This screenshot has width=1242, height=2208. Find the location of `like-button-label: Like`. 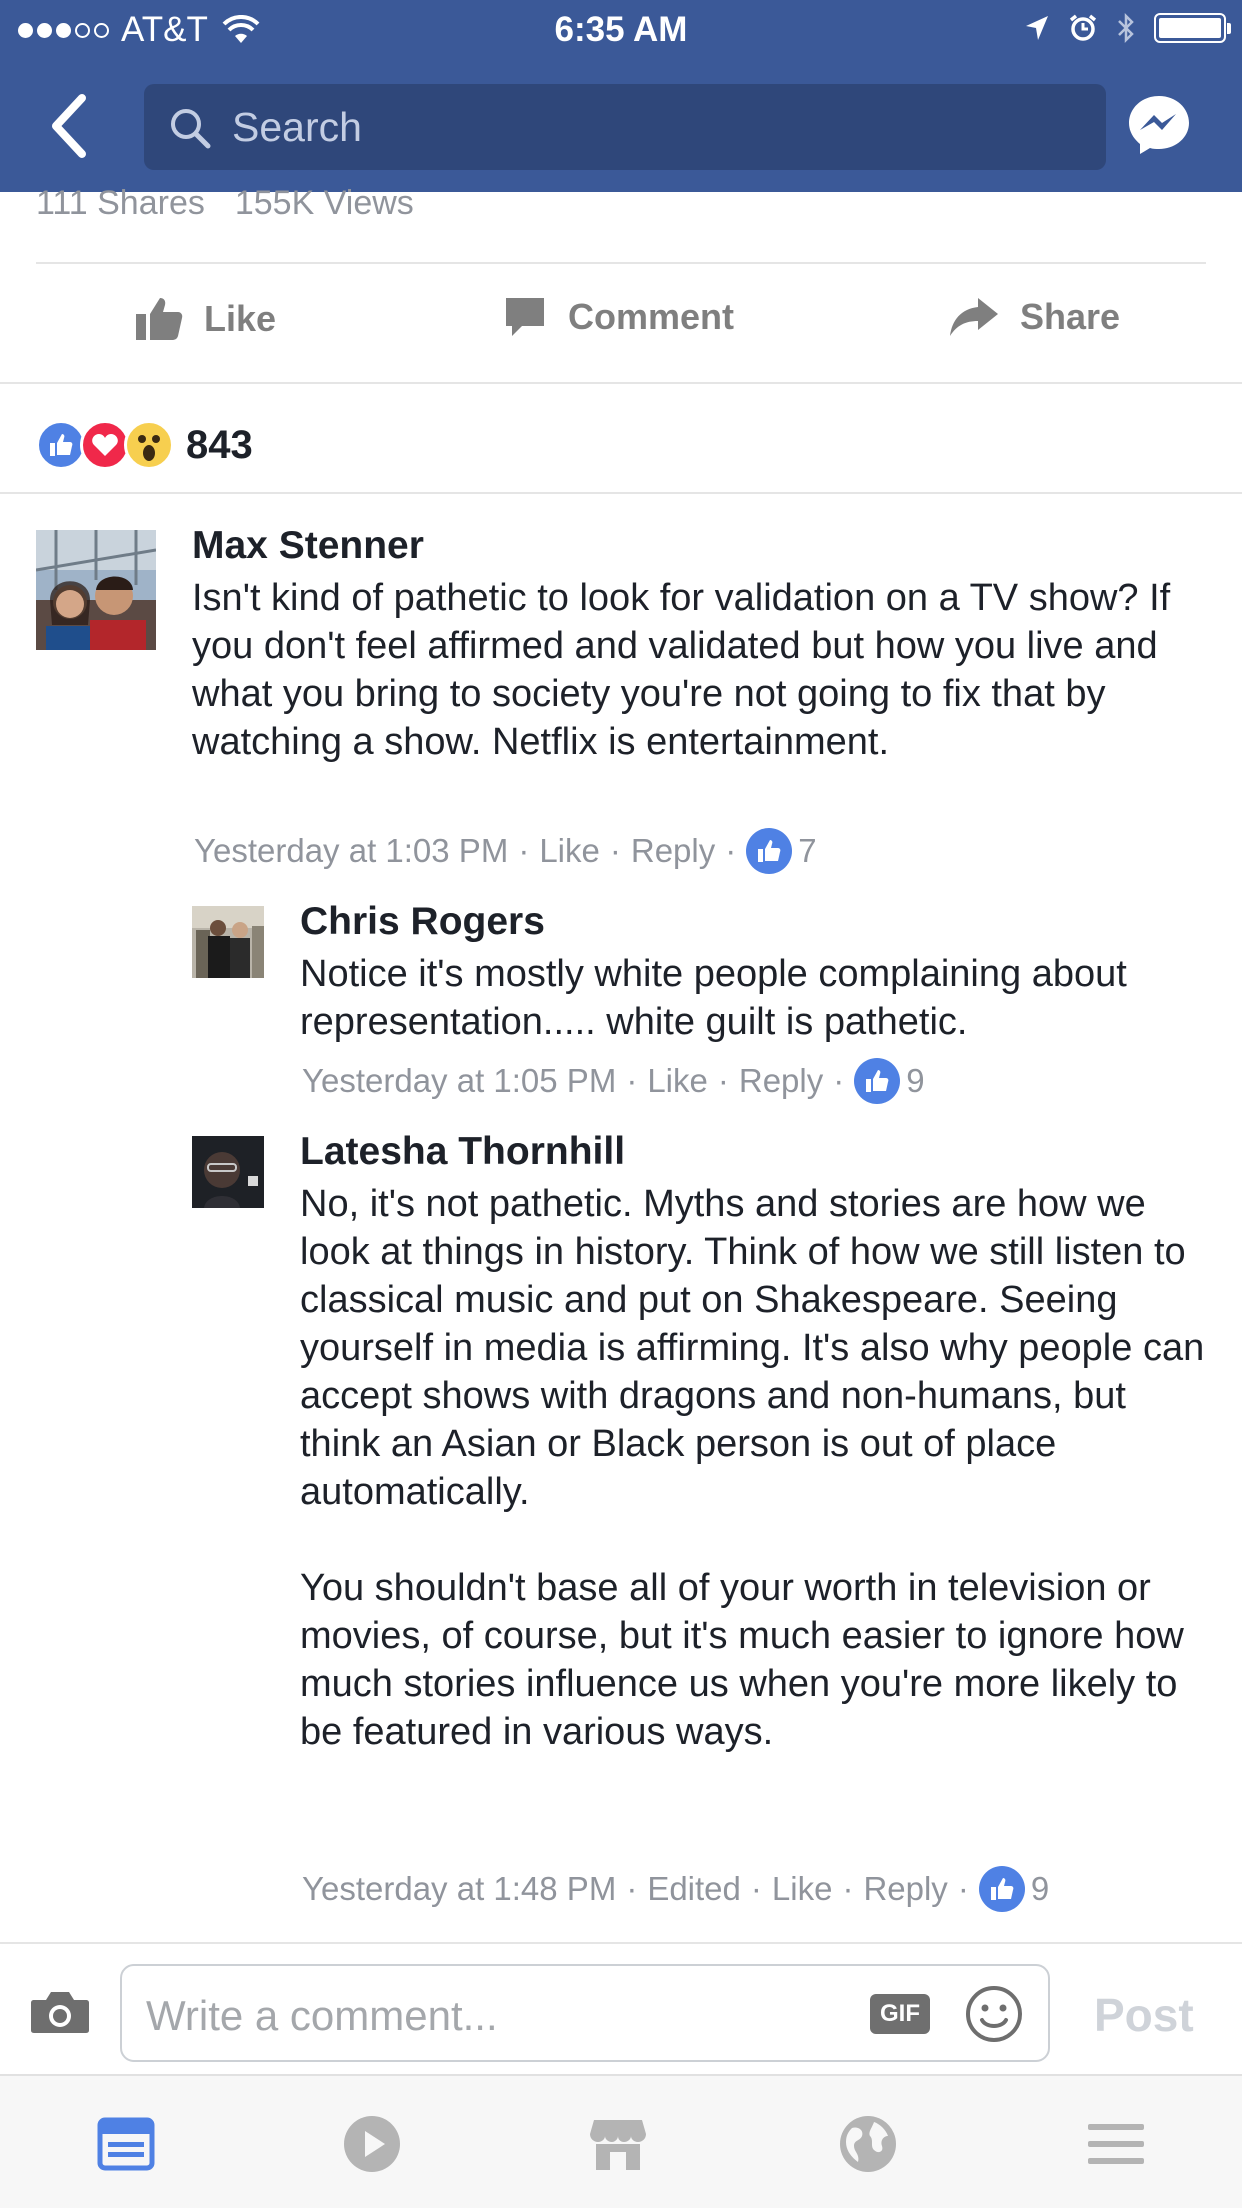

like-button-label: Like is located at coordinates (240, 318).